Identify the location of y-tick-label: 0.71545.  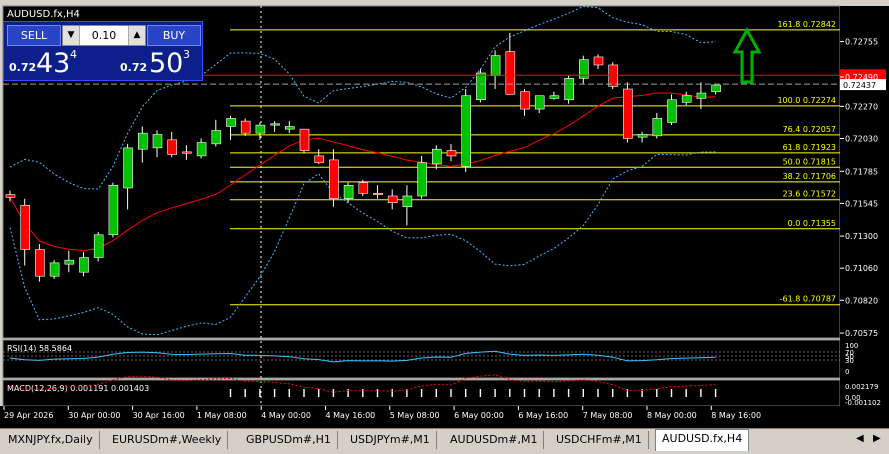
(861, 203).